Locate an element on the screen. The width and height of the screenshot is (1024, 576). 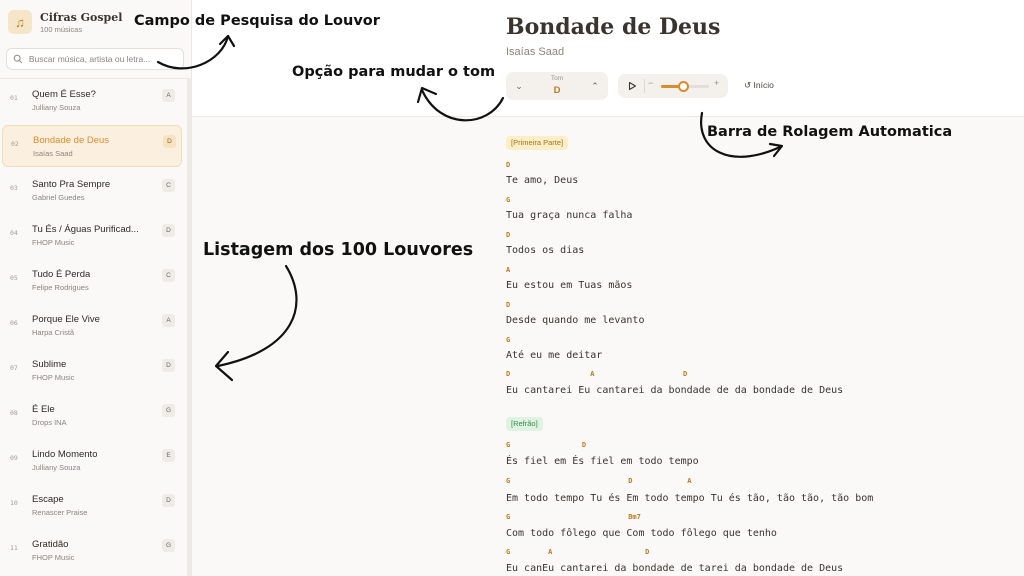
arrow-autoscroll is located at coordinates (741, 134).